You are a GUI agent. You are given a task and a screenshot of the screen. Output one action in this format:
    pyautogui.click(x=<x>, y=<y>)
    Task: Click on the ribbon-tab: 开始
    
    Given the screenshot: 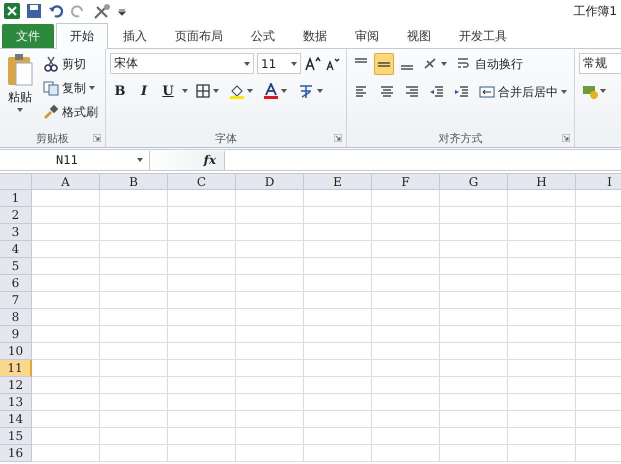 What is the action you would take?
    pyautogui.click(x=82, y=36)
    